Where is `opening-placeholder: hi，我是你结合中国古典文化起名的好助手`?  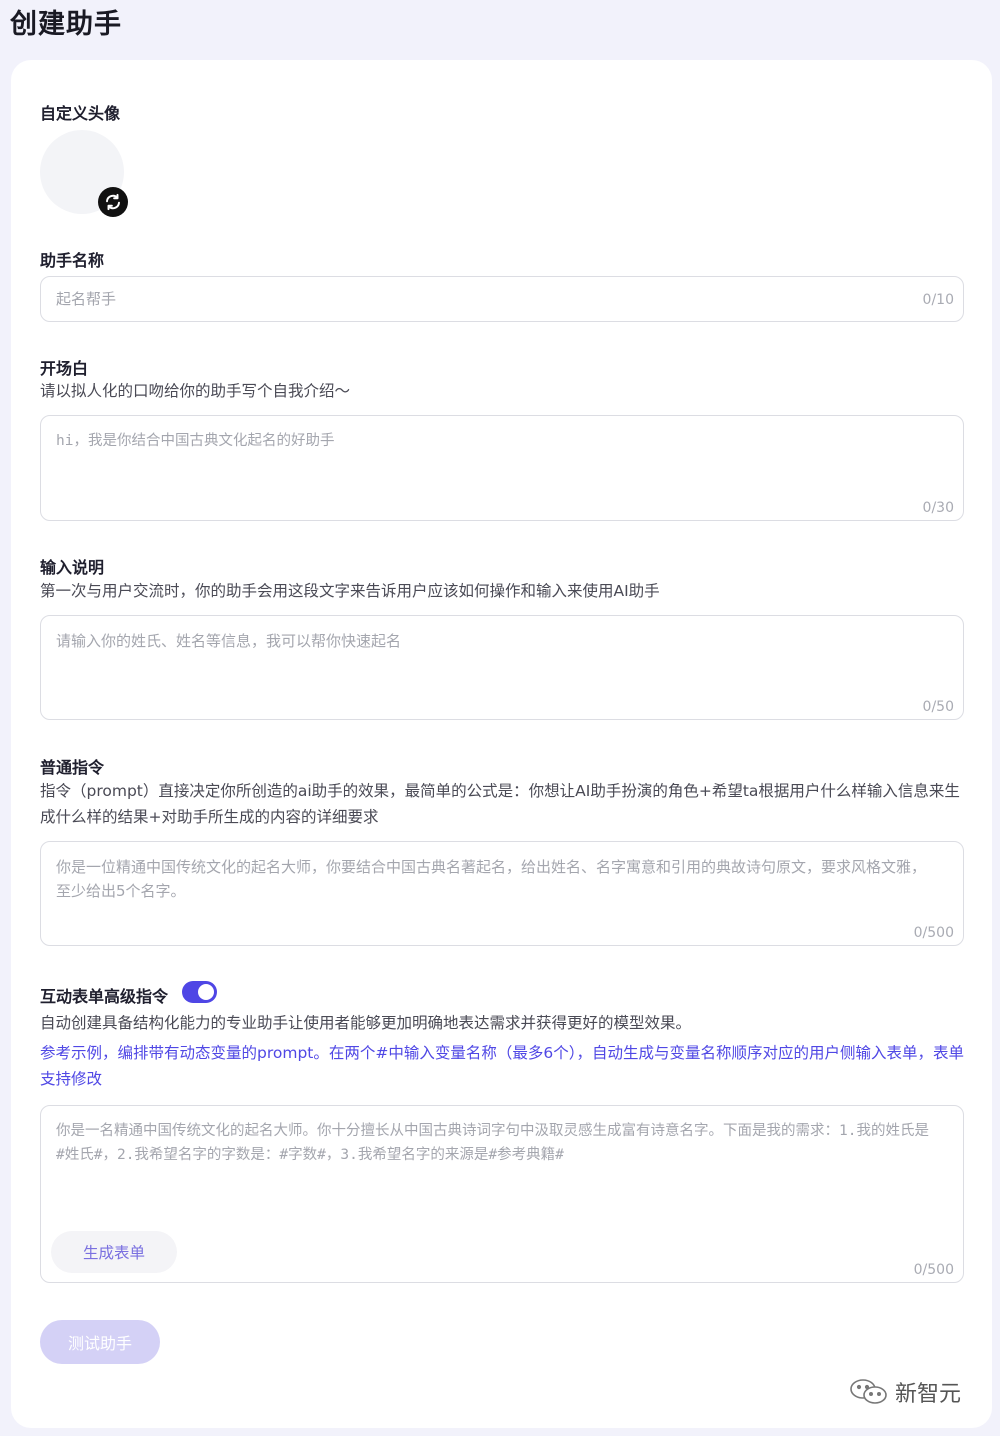
opening-placeholder: hi，我是你结合中国古典文化起名的好助手 is located at coordinates (195, 441).